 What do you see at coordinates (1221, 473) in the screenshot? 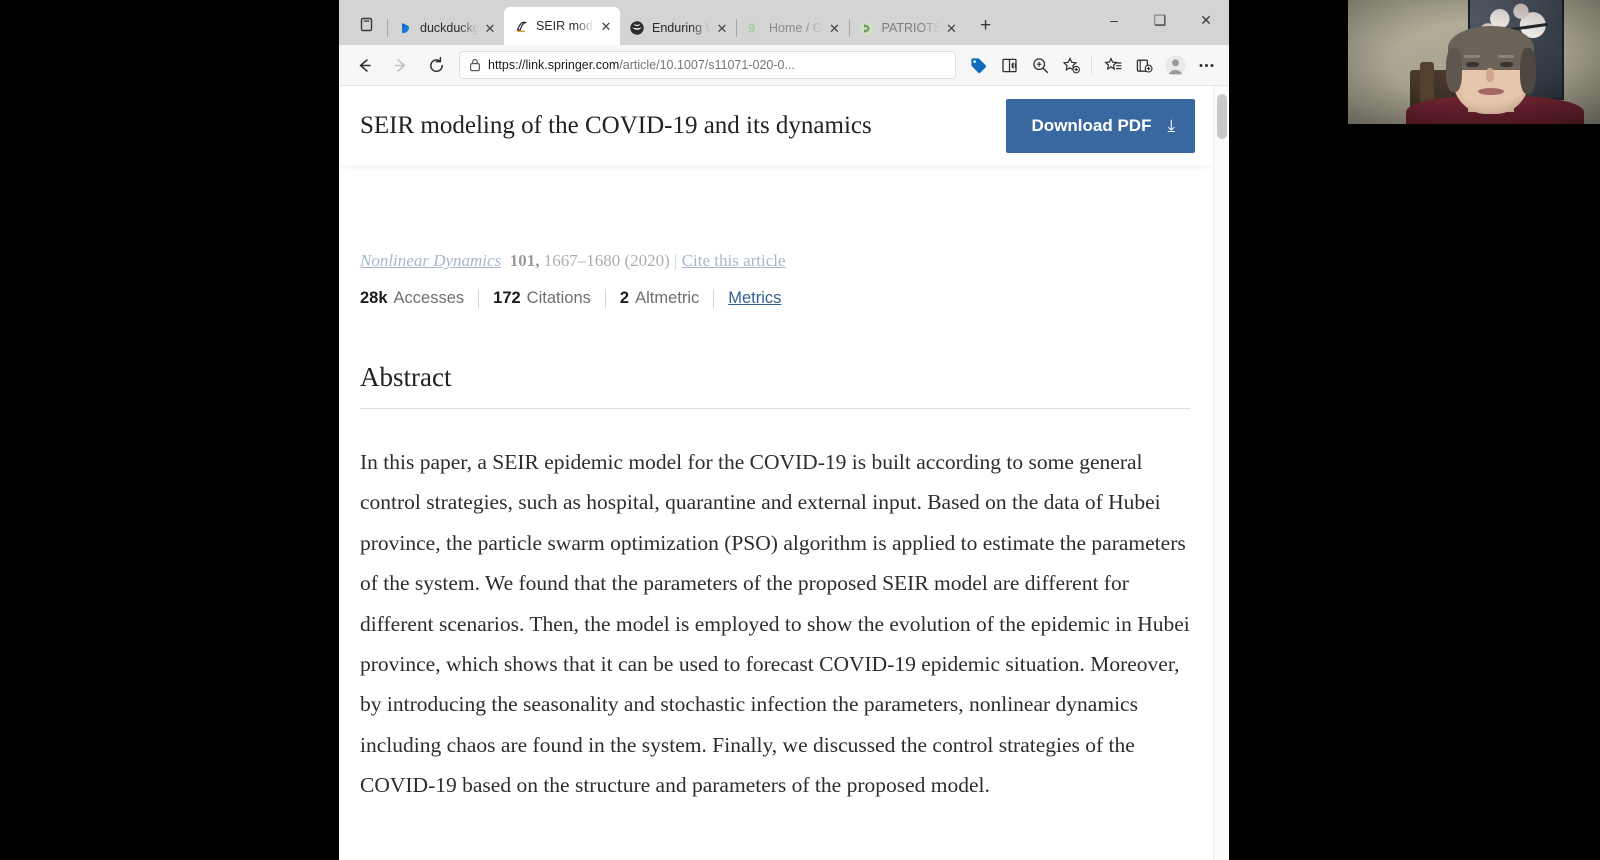
I see `page-scrollbar` at bounding box center [1221, 473].